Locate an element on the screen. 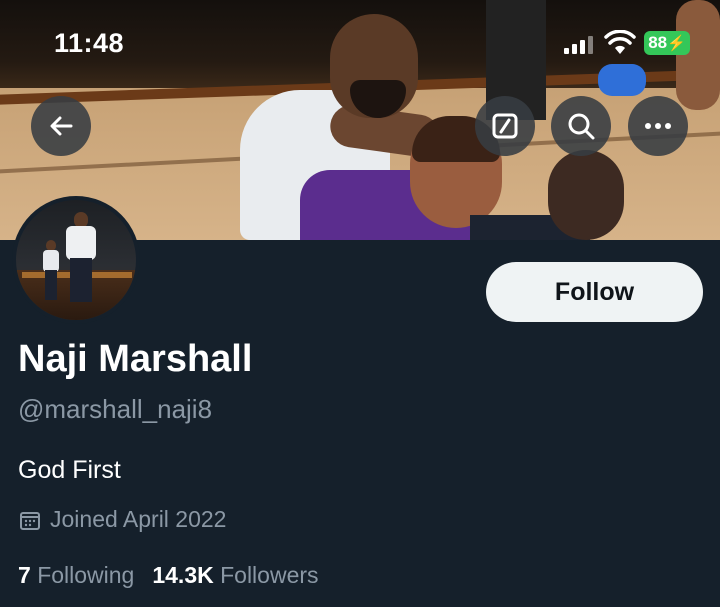  status-time: 11:48 is located at coordinates (89, 43).